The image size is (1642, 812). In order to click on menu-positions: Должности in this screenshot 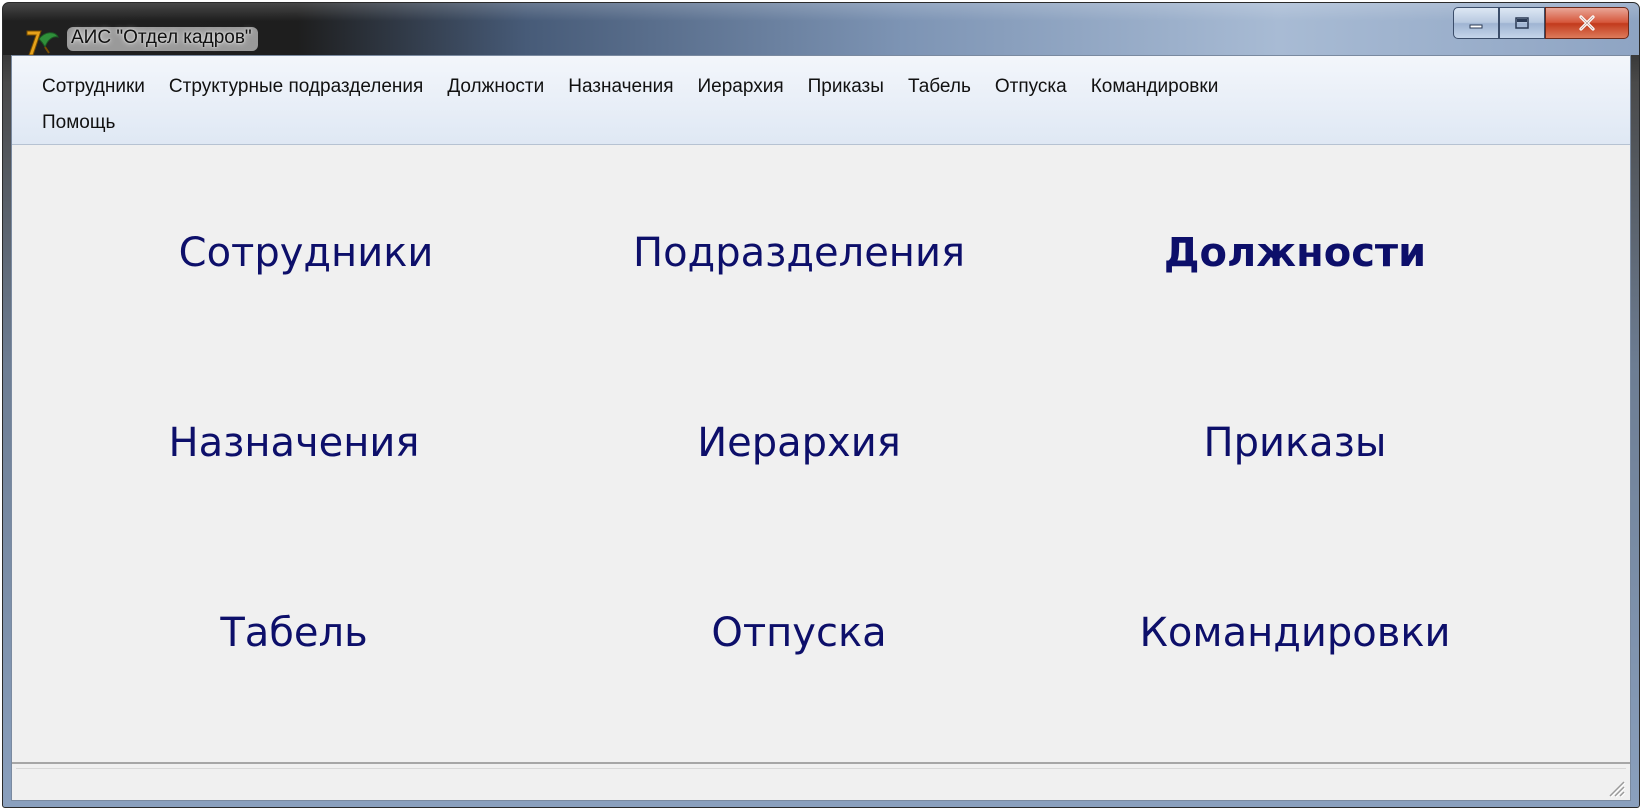, I will do `click(495, 87)`.